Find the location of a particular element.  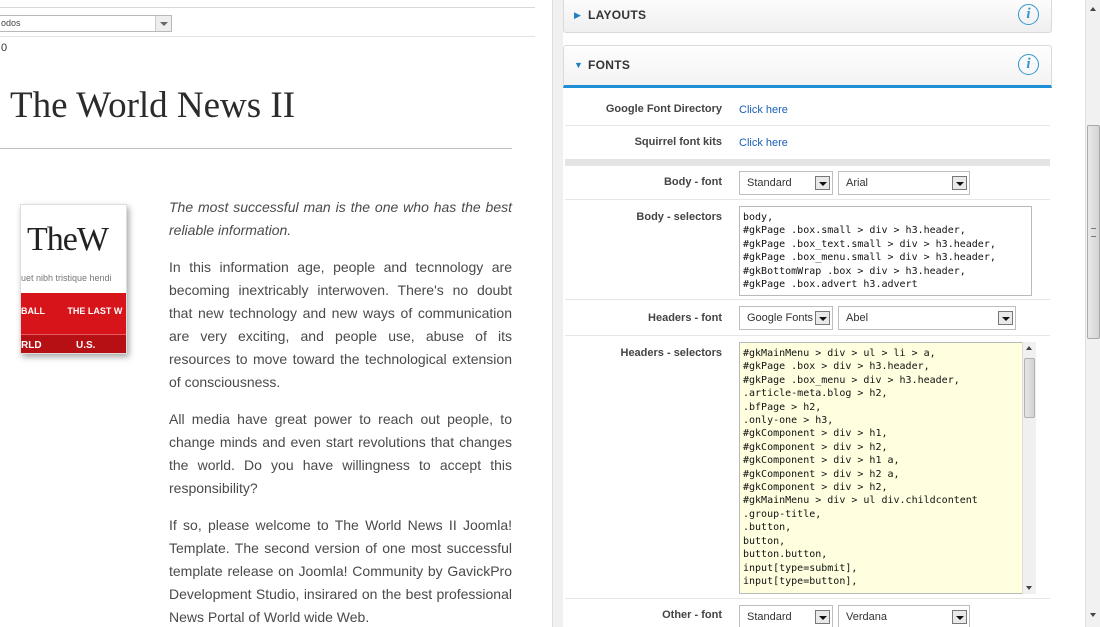

counter-text: 0 is located at coordinates (4, 48).